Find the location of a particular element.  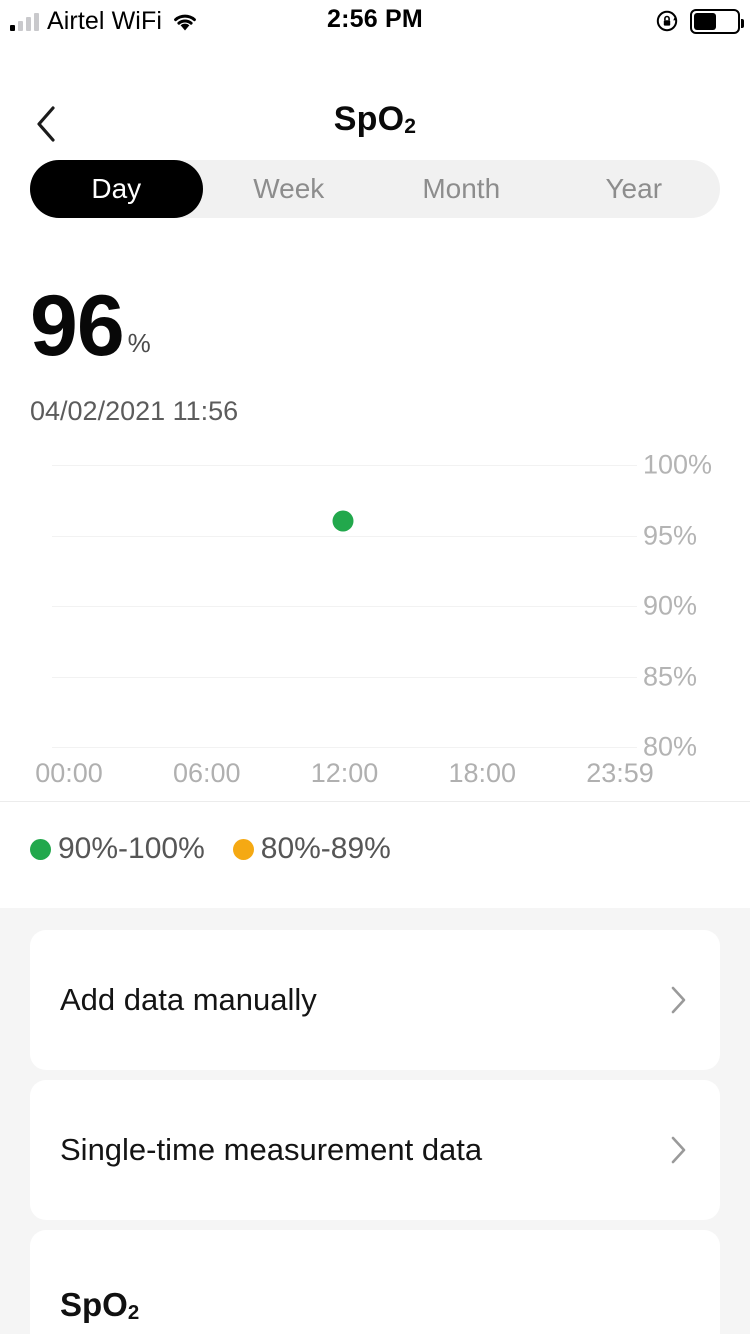

x-tick-label: 23:59 is located at coordinates (620, 773).